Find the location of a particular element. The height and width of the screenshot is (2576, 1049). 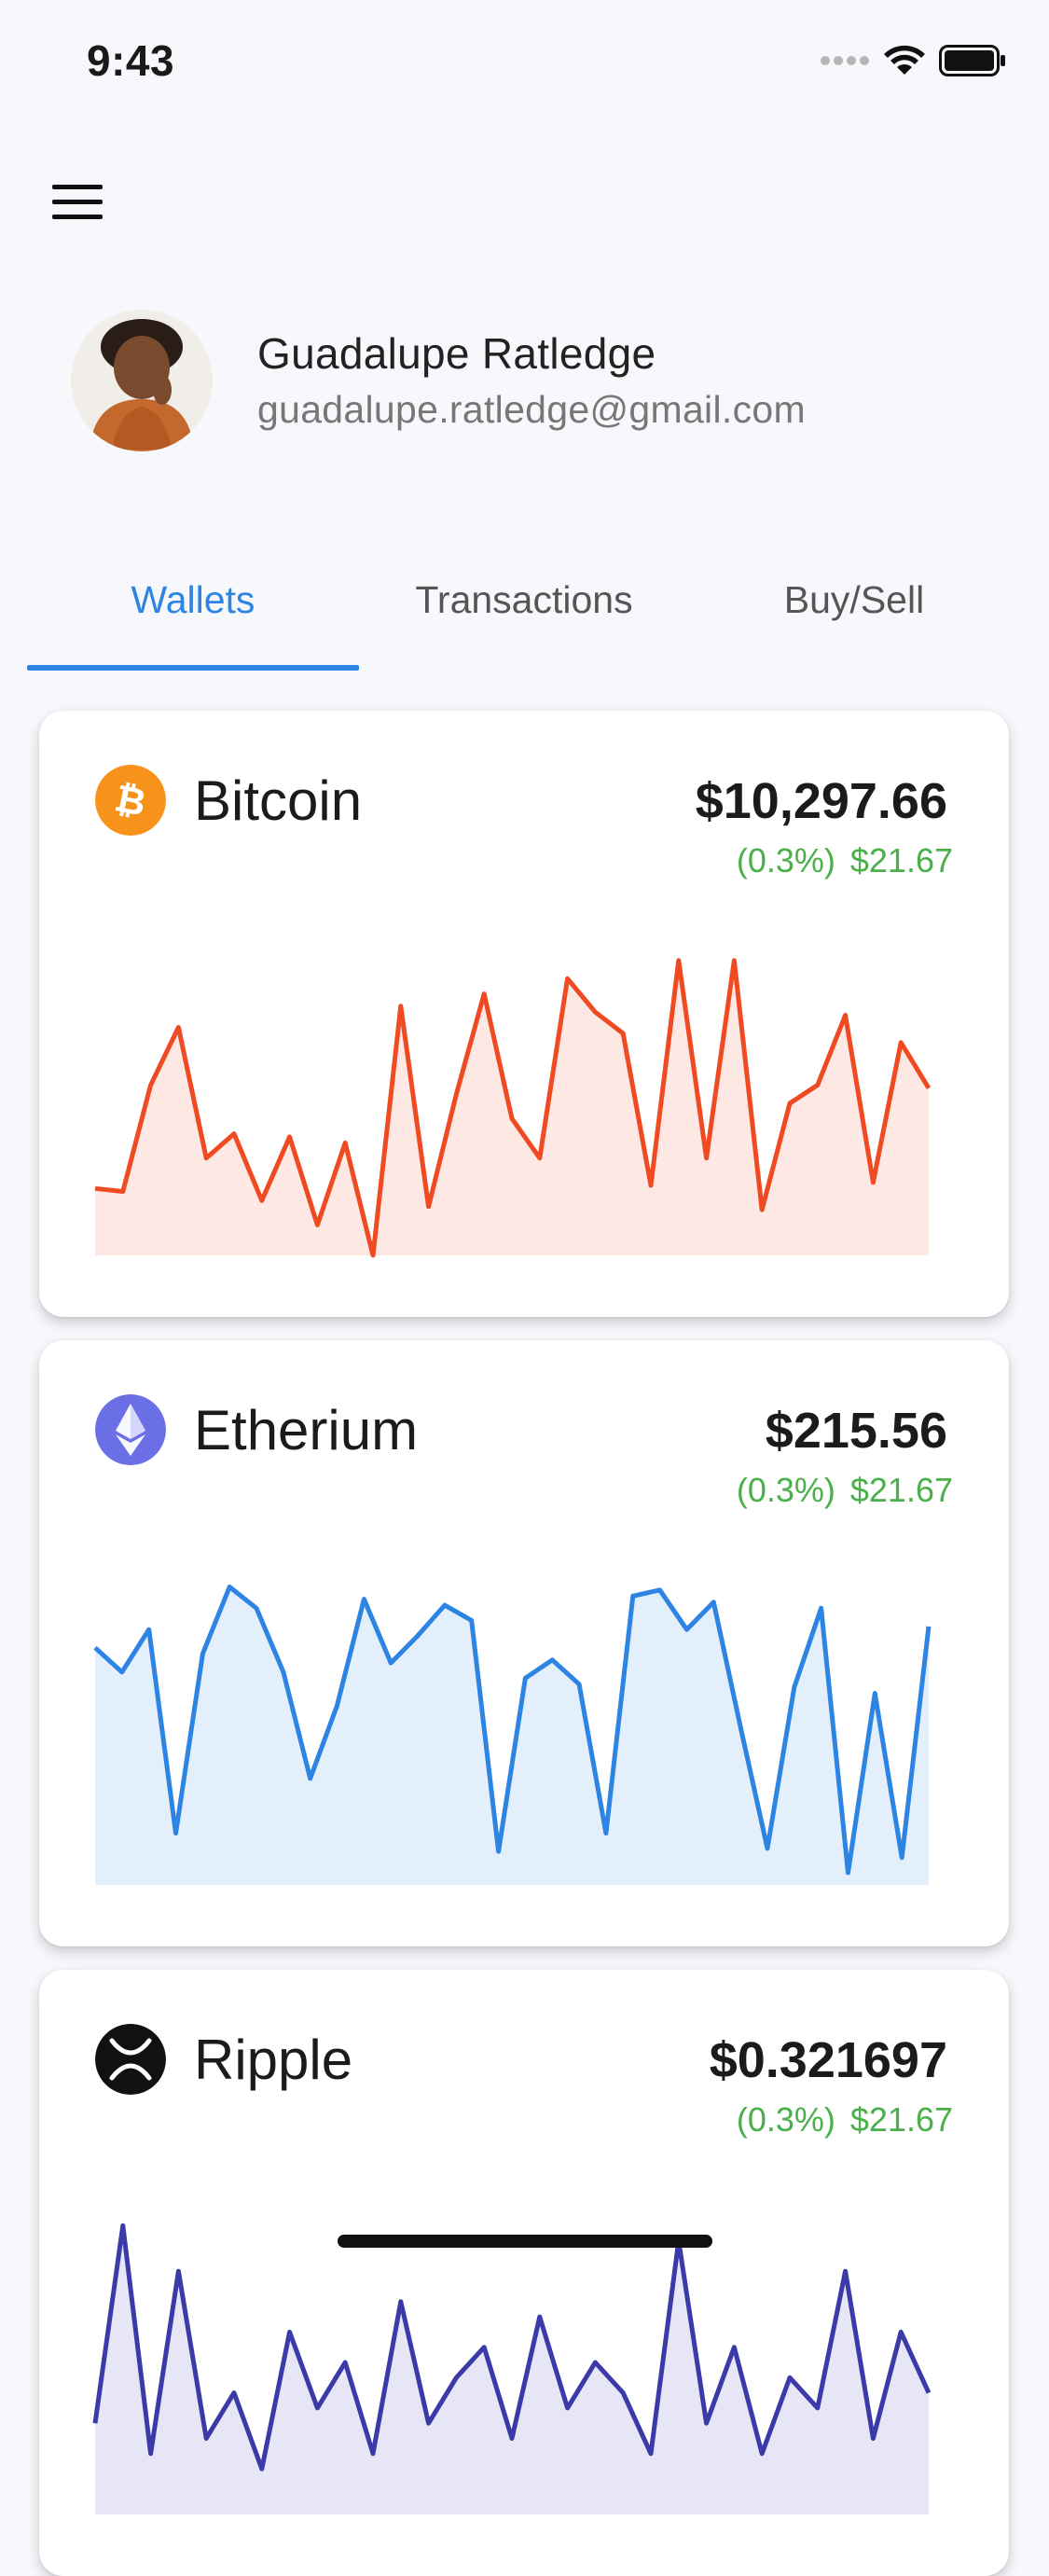

battery-icon is located at coordinates (972, 60).